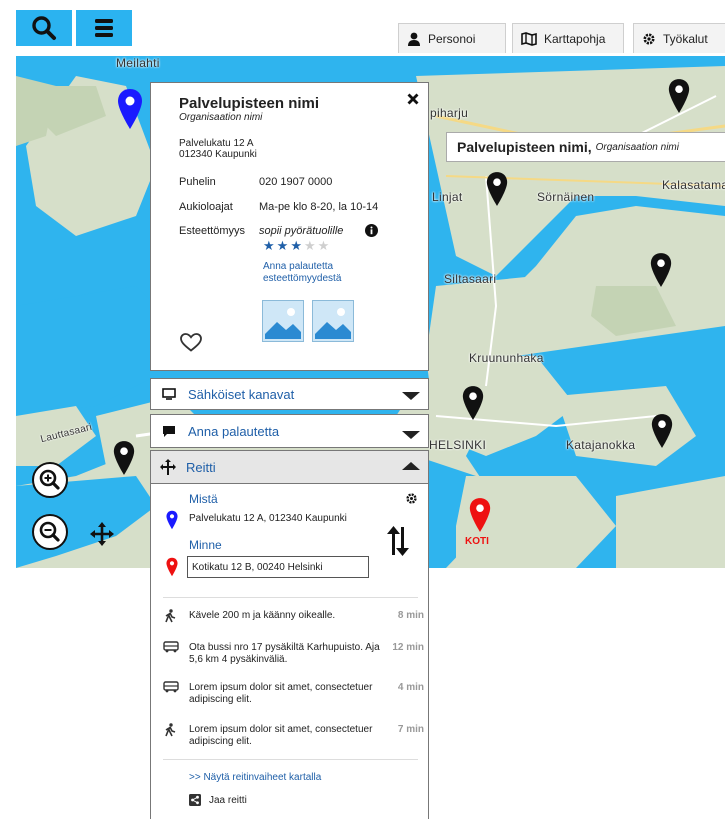  Describe the element at coordinates (410, 615) in the screenshot. I see `route-step-time: 8 min` at that location.